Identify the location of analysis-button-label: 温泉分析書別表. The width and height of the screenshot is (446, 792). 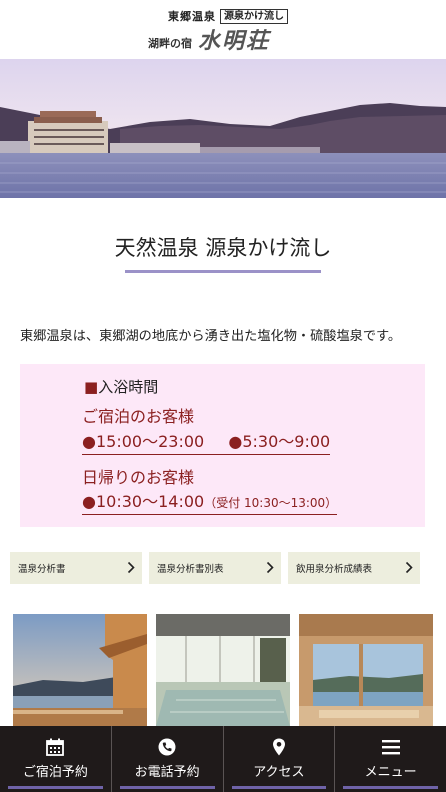
(190, 569).